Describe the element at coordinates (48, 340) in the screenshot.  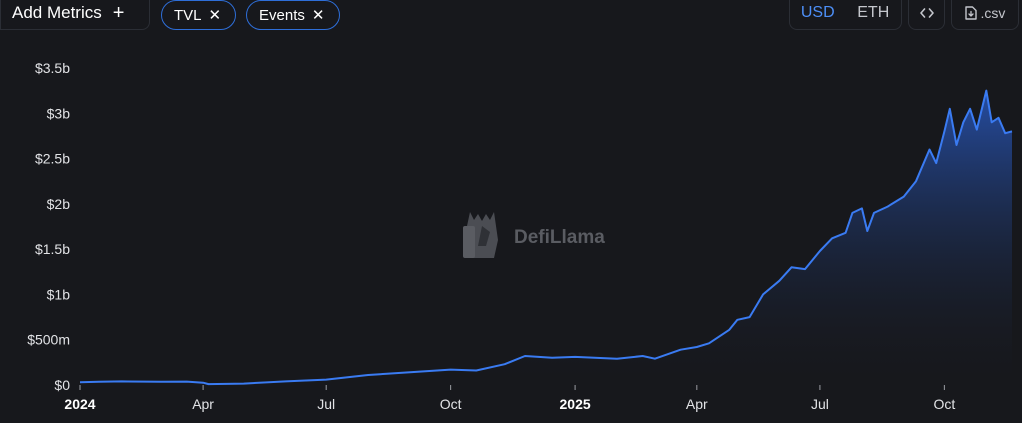
I see `y-tick-label: $500m` at that location.